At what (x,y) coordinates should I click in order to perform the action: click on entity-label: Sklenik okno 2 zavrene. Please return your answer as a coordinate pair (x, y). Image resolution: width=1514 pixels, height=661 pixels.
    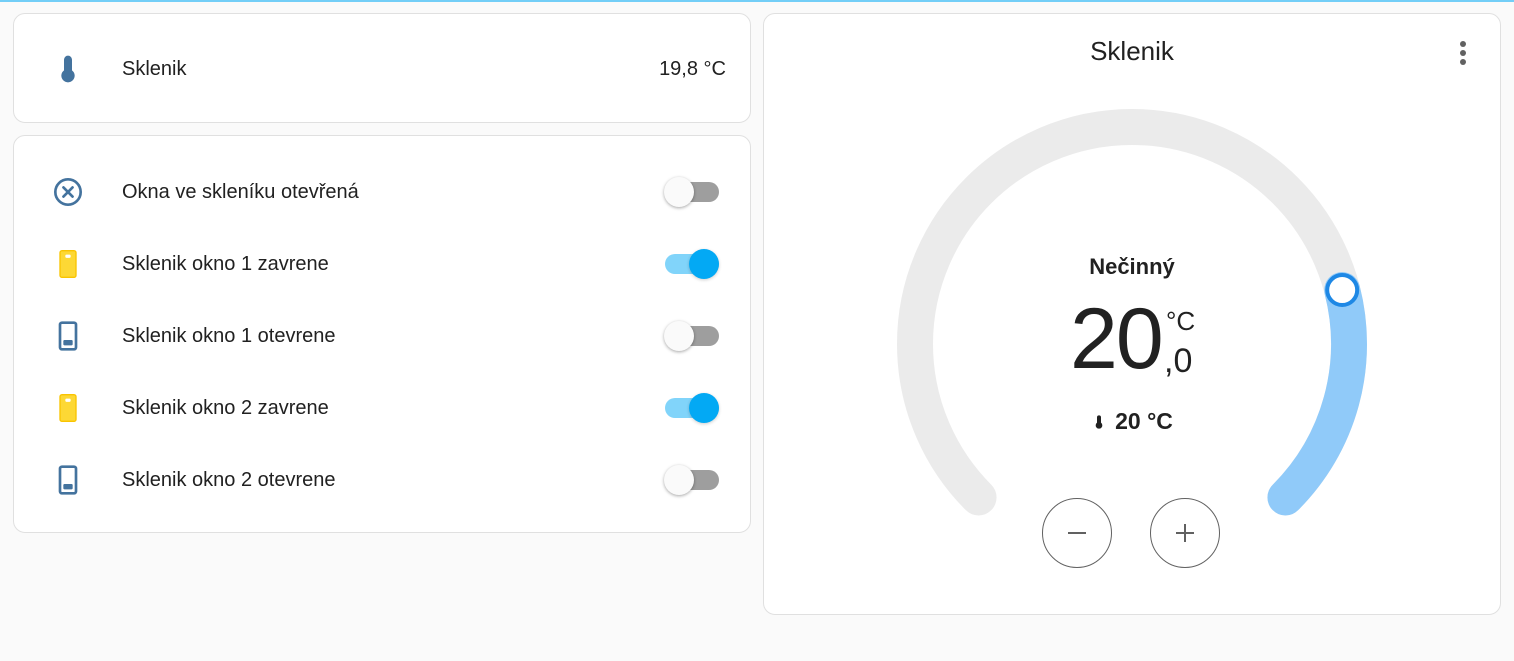
    Looking at the image, I should click on (225, 407).